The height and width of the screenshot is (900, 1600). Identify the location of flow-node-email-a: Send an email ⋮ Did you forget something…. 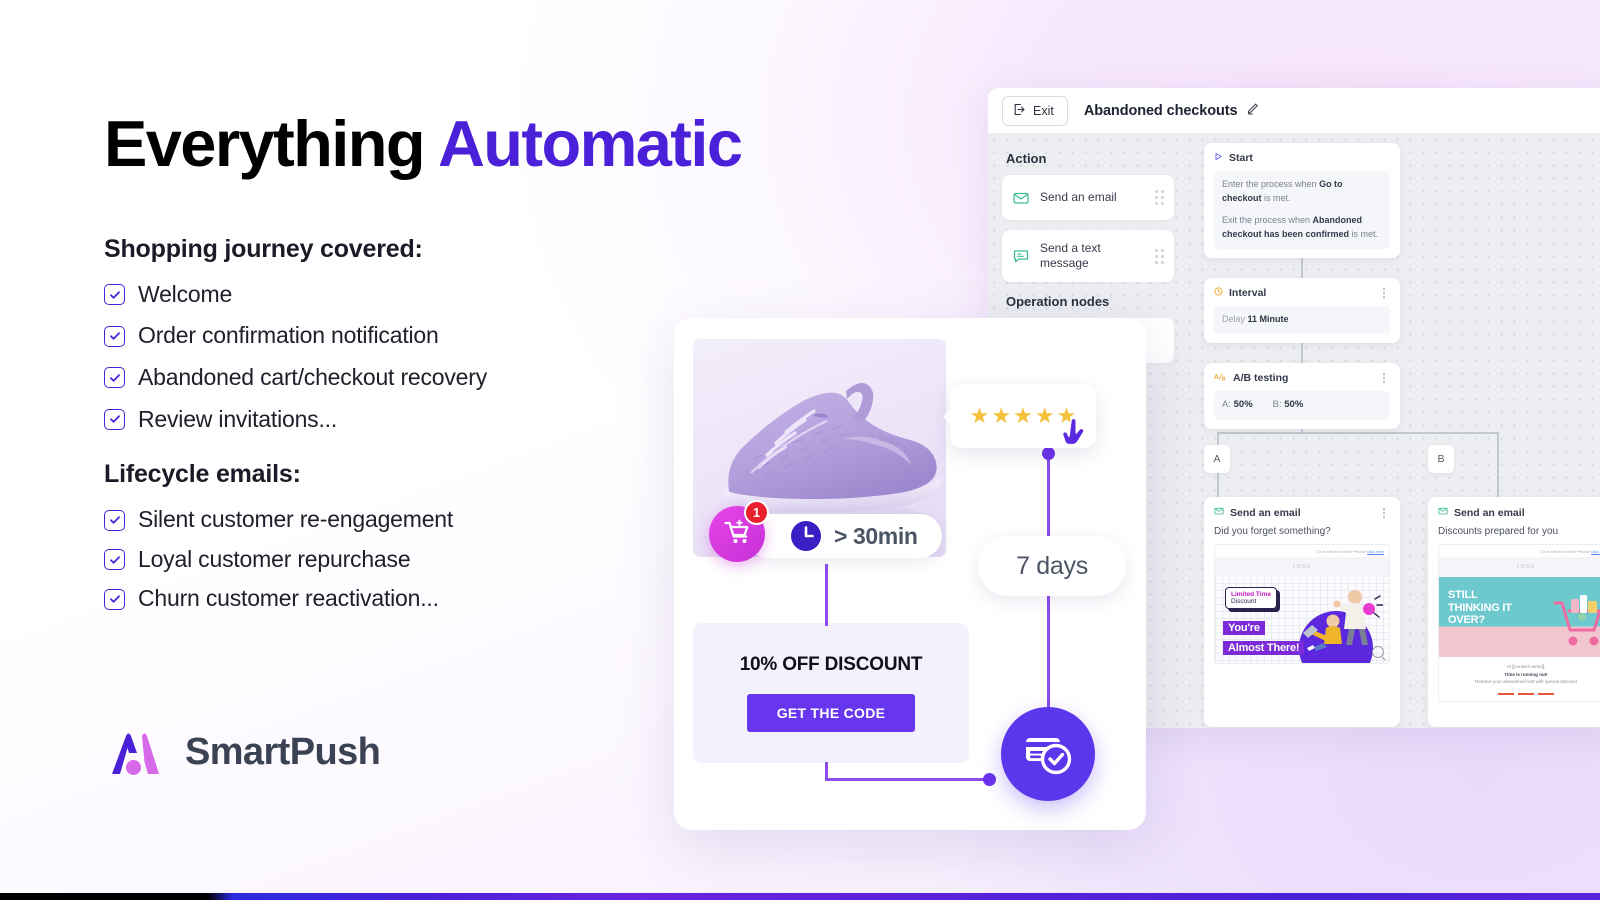
(1302, 612).